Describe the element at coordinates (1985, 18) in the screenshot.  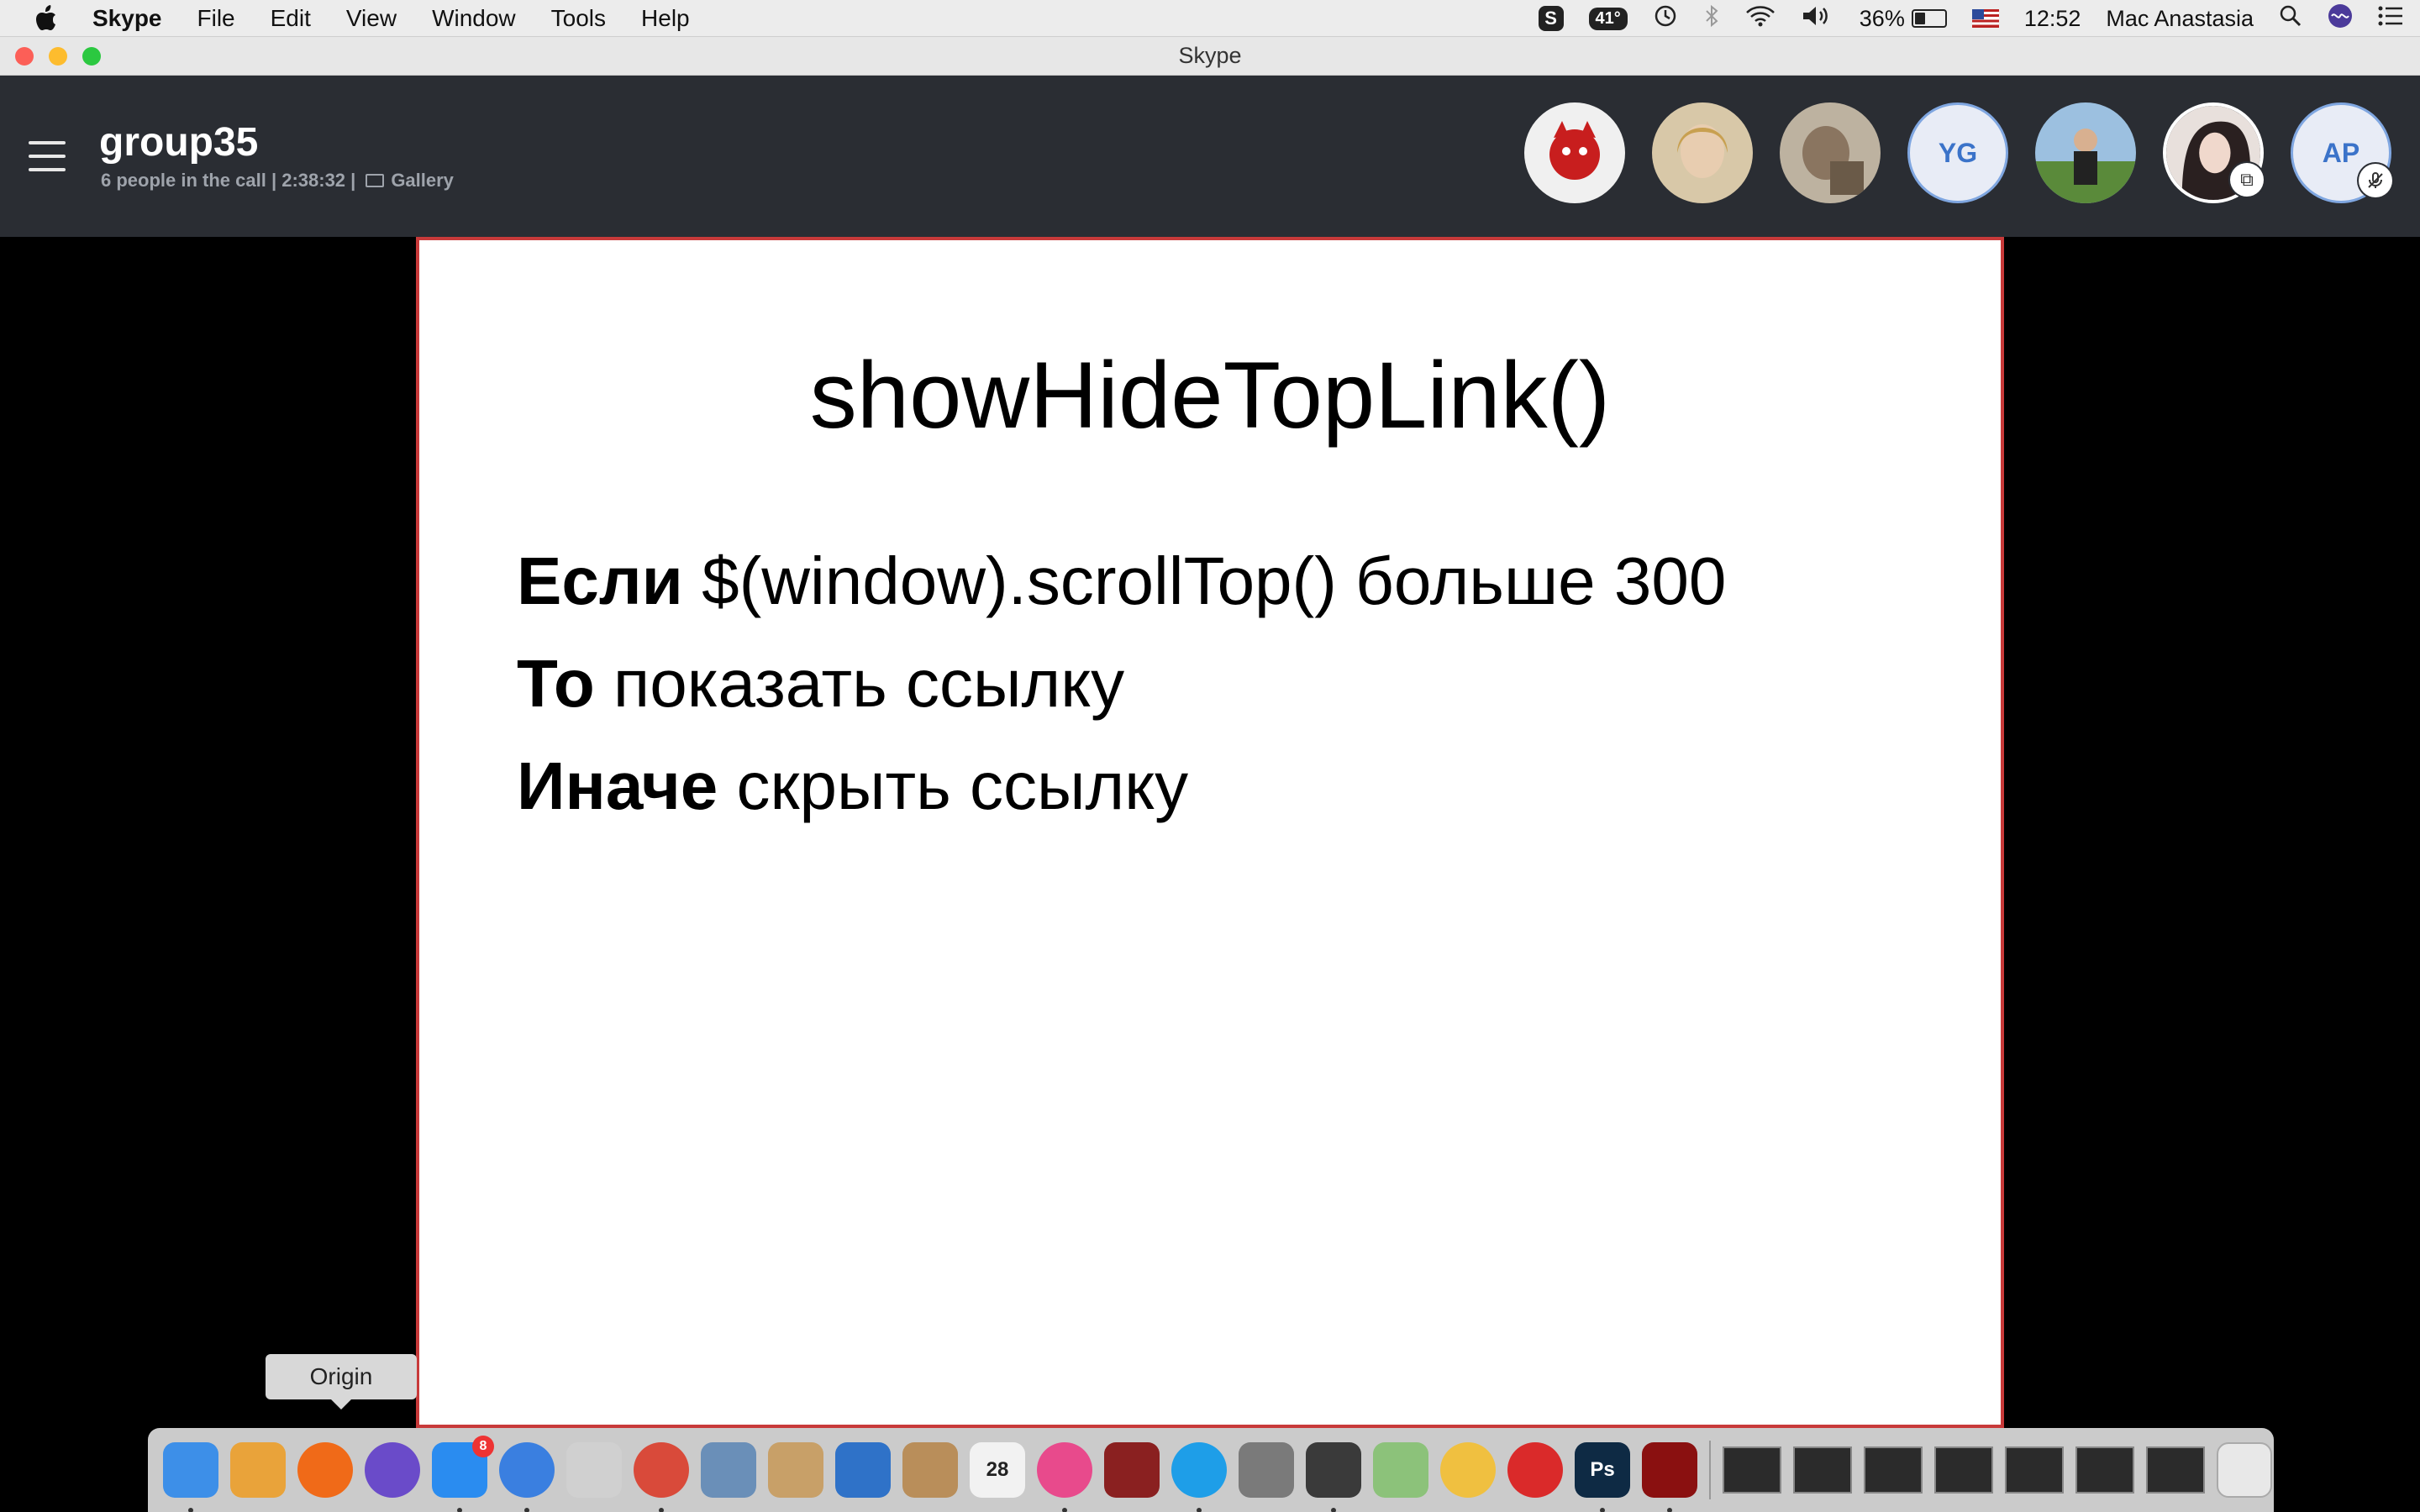
I see `input-source-flag-icon` at that location.